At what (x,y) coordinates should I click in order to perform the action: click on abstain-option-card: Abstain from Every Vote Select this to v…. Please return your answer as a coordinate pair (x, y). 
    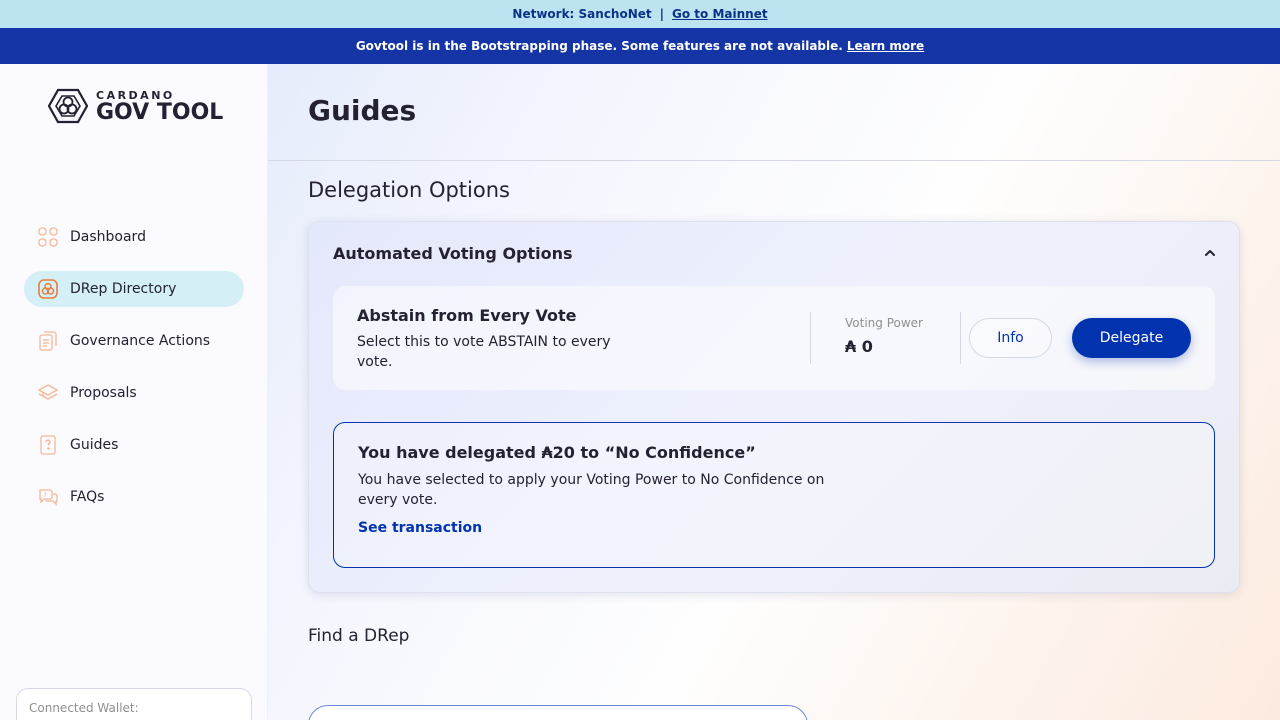
    Looking at the image, I should click on (774, 338).